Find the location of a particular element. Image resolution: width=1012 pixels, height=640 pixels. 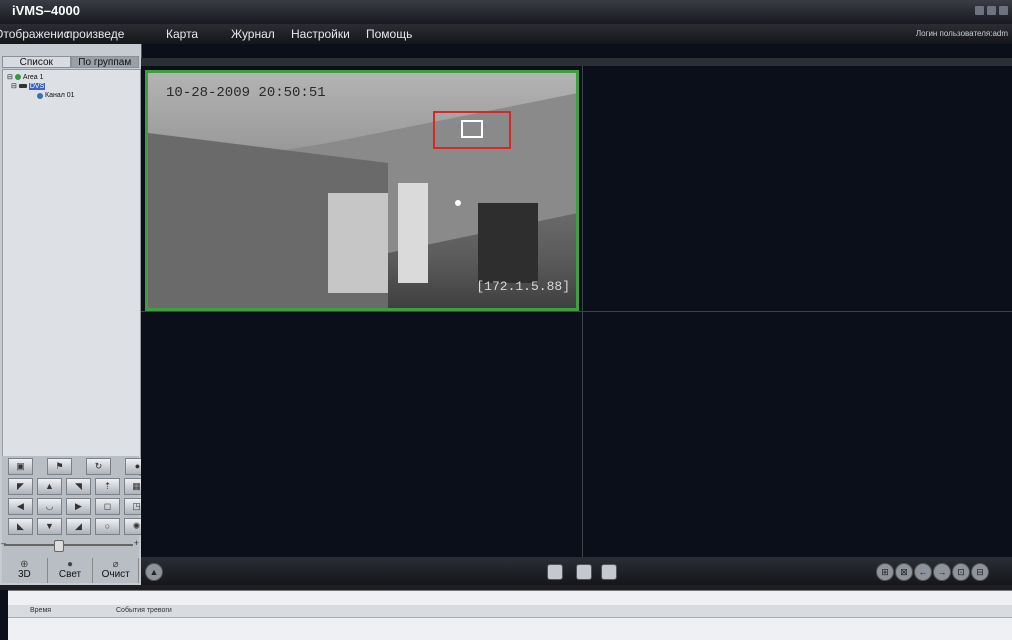

ptz-row-2: ◀ ◡ ▶ ◻ ◳ is located at coordinates (78, 506).